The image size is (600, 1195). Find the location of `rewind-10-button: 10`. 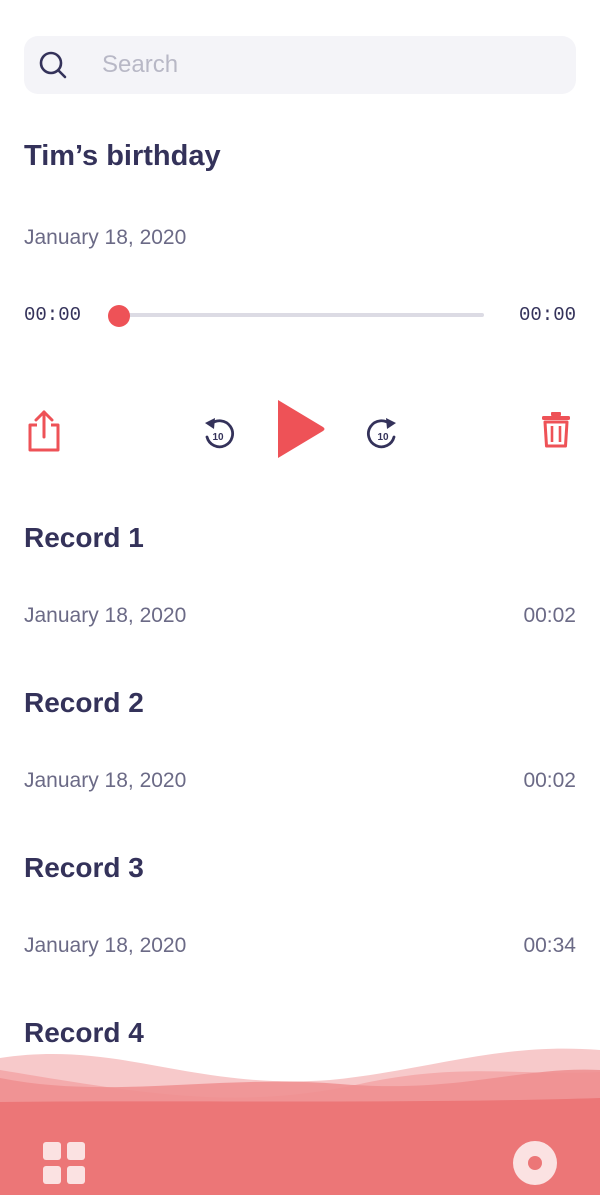

rewind-10-button: 10 is located at coordinates (218, 433).